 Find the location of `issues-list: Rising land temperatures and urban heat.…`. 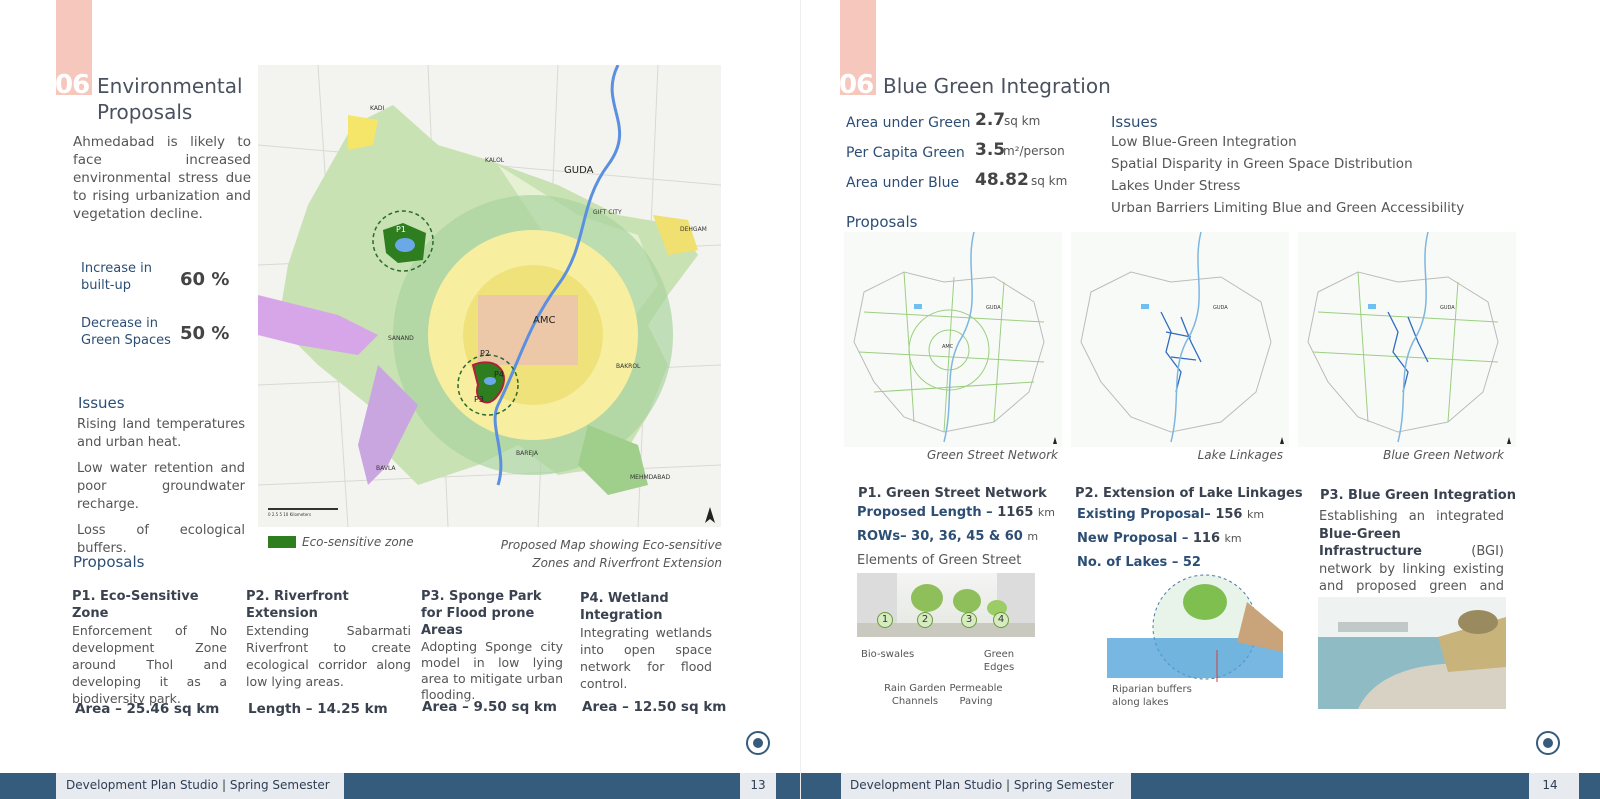

issues-list: Rising land temperatures and urban heat.… is located at coordinates (161, 487).